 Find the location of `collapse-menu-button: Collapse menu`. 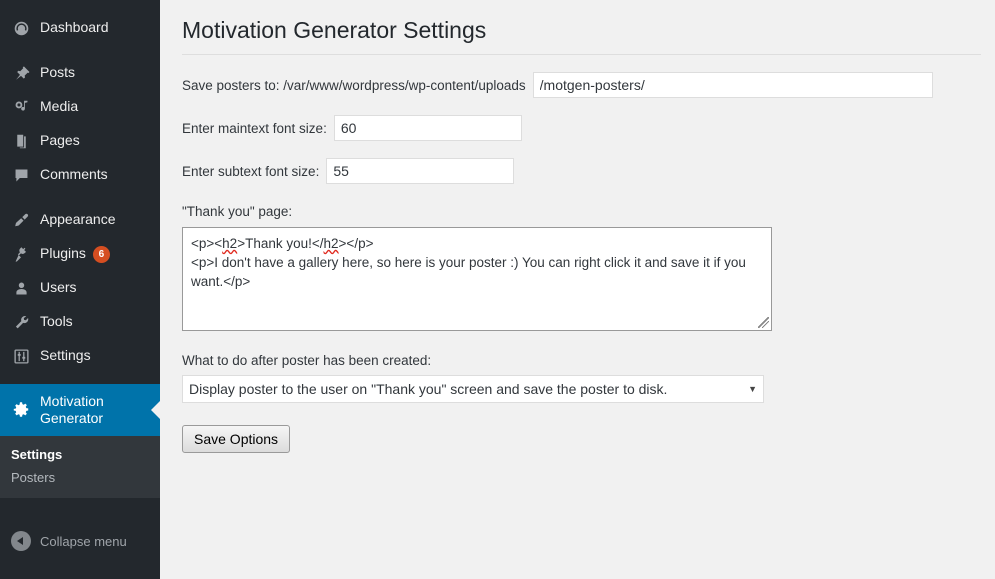

collapse-menu-button: Collapse menu is located at coordinates (80, 541).